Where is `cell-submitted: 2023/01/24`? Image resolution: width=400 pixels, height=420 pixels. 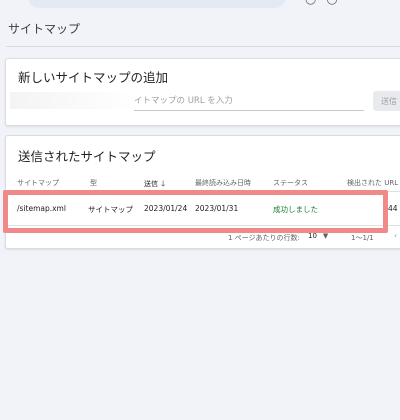
cell-submitted: 2023/01/24 is located at coordinates (166, 208).